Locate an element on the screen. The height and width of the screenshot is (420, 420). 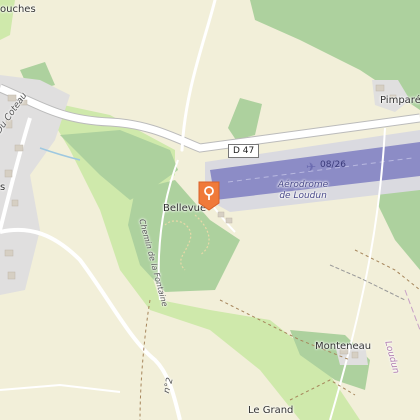
place-label-monteneau: Monteneau is located at coordinates (343, 346).